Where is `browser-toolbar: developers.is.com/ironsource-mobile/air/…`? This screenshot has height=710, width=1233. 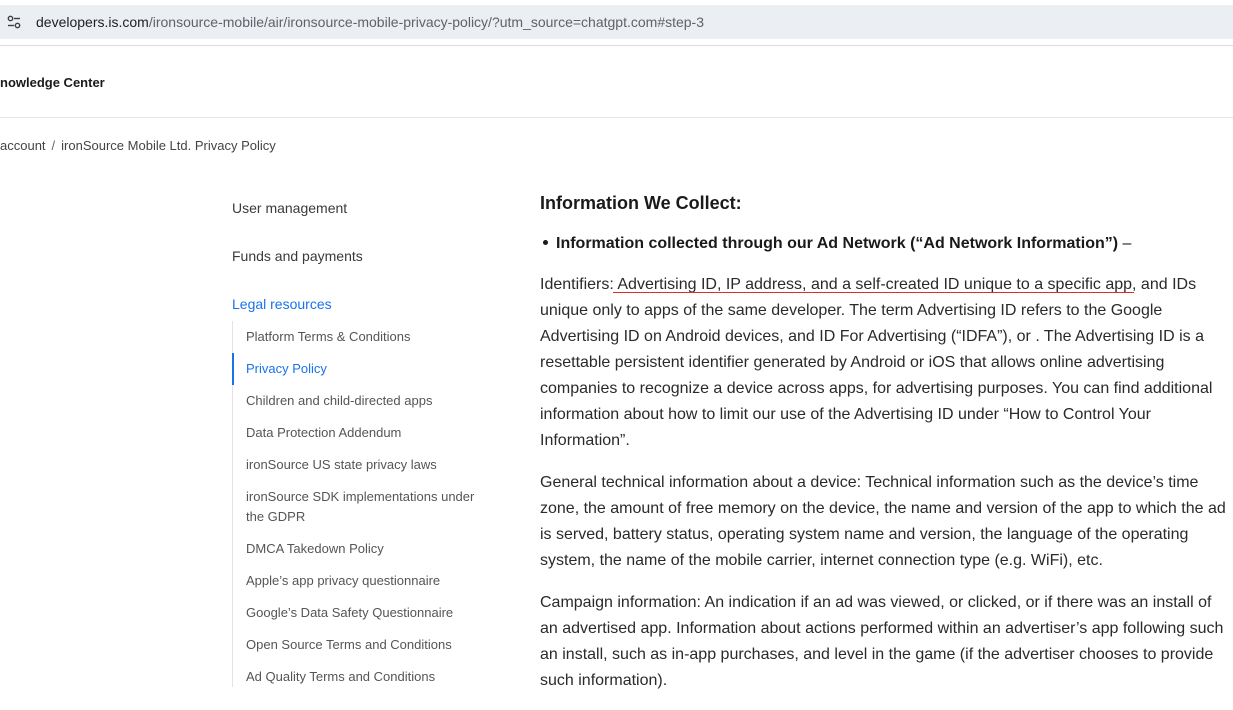
browser-toolbar: developers.is.com/ironsource-mobile/air/… is located at coordinates (616, 23).